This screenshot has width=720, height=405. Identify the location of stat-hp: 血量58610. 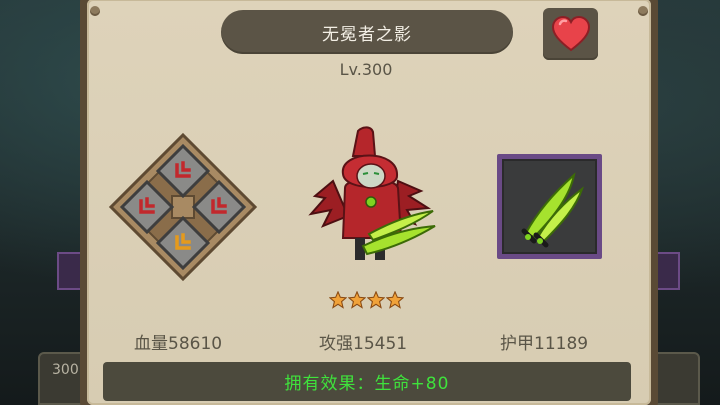
(178, 344).